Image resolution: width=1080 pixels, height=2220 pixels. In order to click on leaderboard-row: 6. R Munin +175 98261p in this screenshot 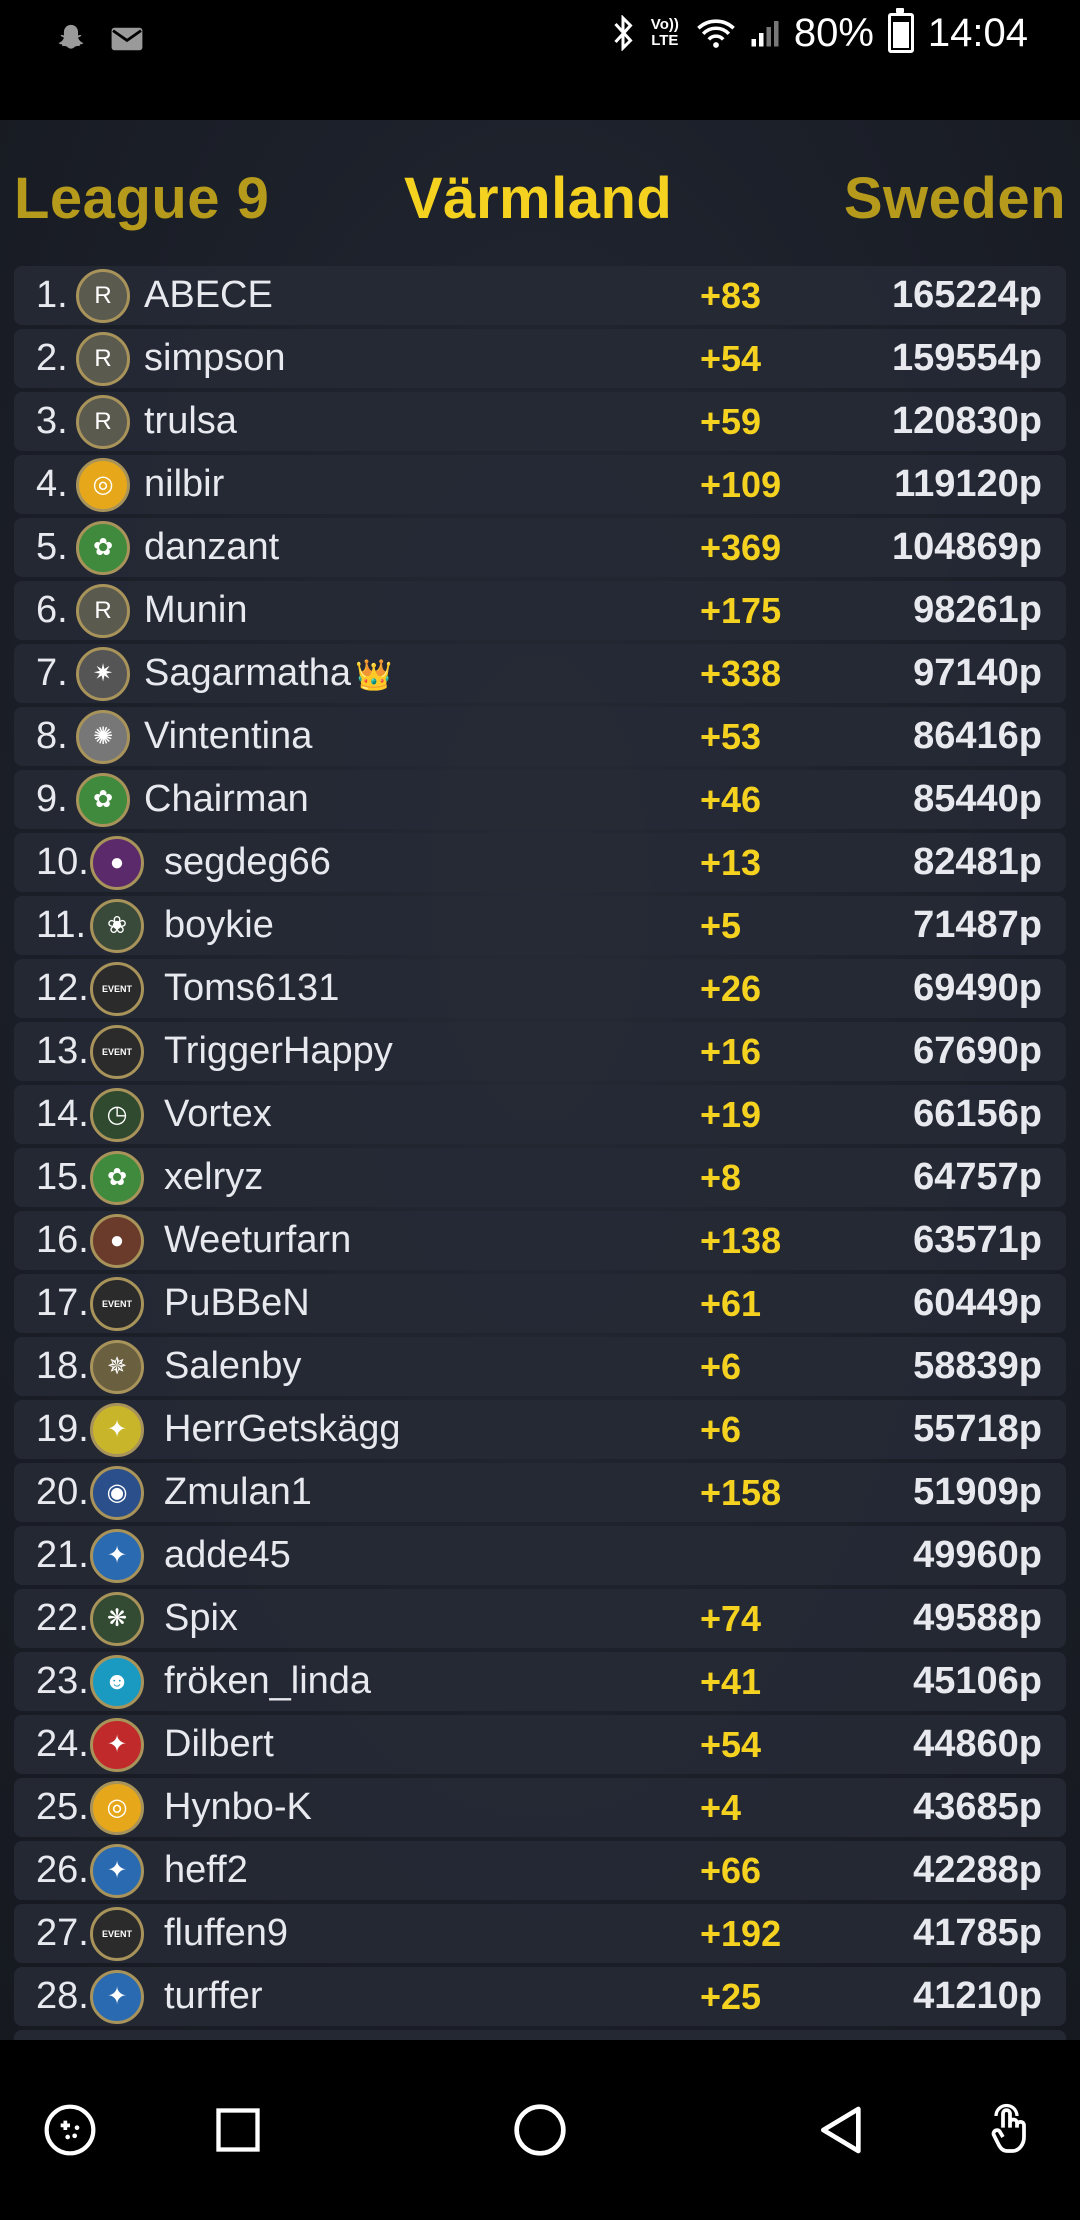, I will do `click(540, 610)`.